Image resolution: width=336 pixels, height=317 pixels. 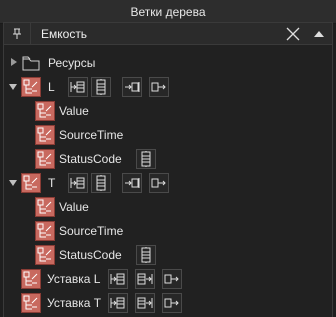 I want to click on toolbar-title: Емкость, so click(x=64, y=33).